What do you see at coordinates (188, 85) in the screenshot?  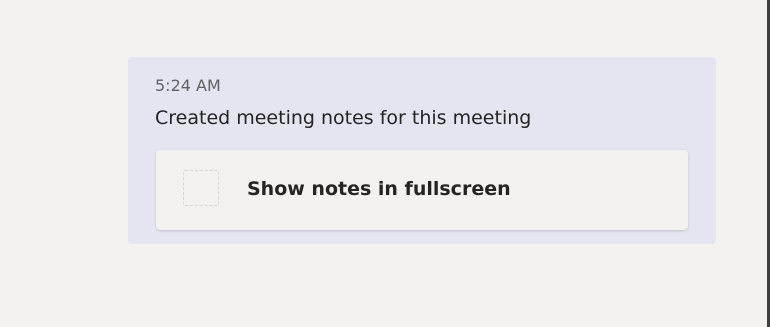 I see `message-timestamp: 5:24 AM` at bounding box center [188, 85].